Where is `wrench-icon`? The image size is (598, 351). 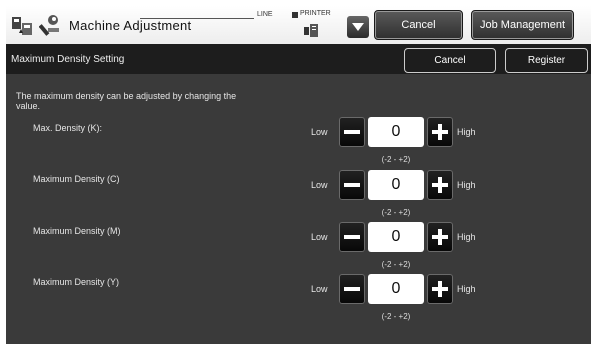 wrench-icon is located at coordinates (49, 25).